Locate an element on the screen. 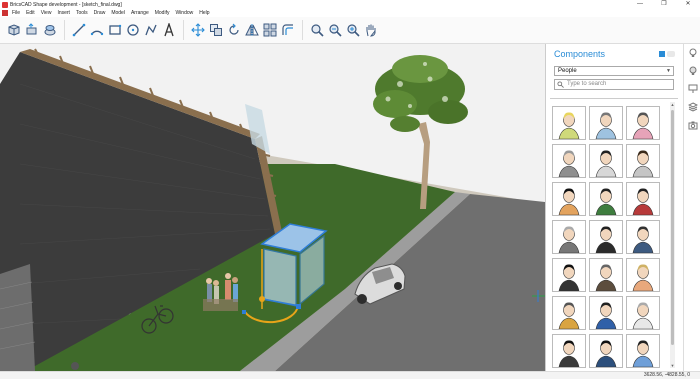  search-icon is located at coordinates (560, 84).